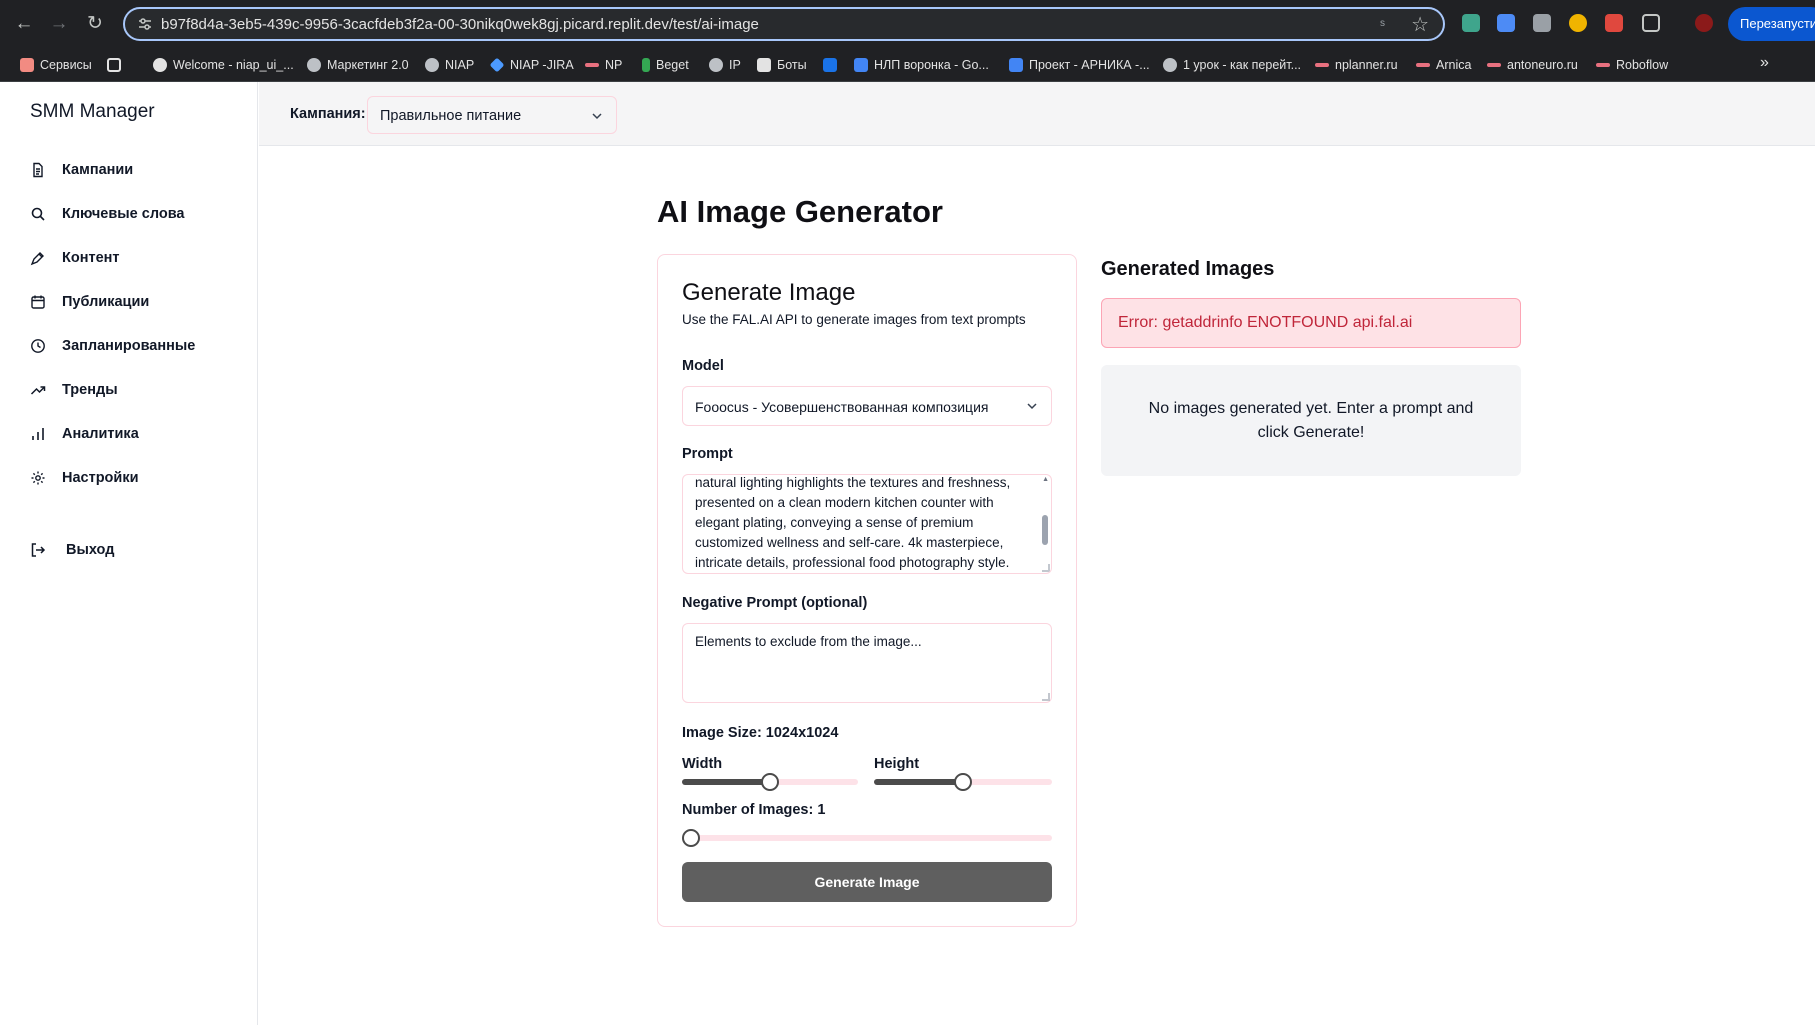 This screenshot has width=1815, height=1025. Describe the element at coordinates (1532, 65) in the screenshot. I see `bookmark-antoneuro: antoneuro.ru` at that location.